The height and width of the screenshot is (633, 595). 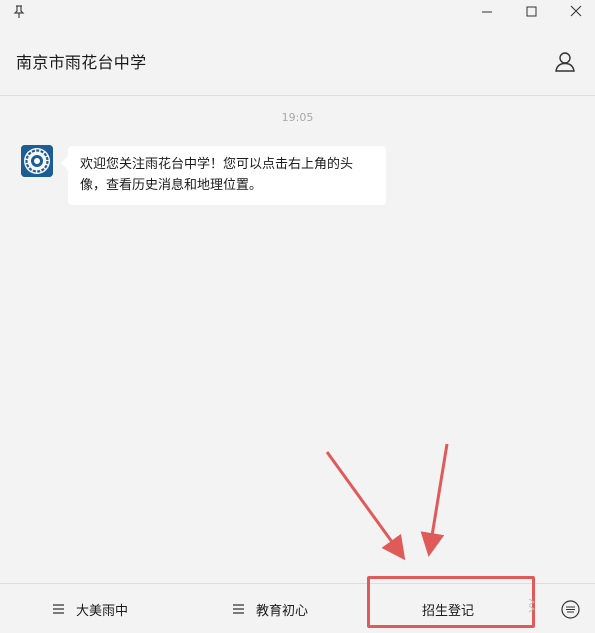 I want to click on menu-item-label: 大美雨中, so click(x=102, y=611).